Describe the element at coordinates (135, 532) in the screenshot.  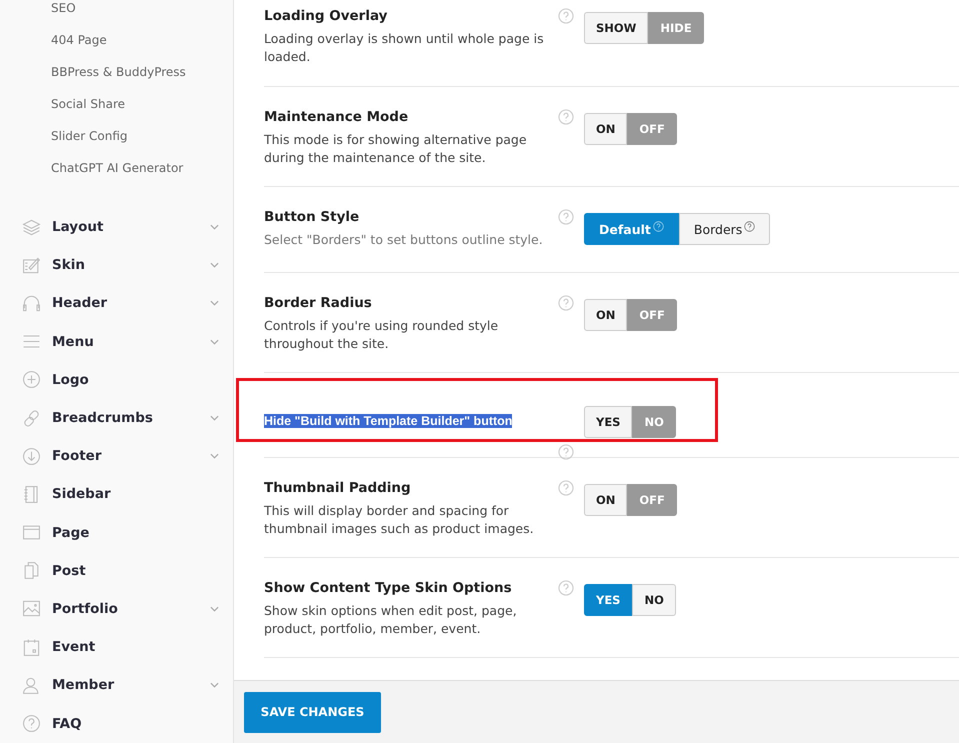
I see `sidebar-item: Page` at that location.